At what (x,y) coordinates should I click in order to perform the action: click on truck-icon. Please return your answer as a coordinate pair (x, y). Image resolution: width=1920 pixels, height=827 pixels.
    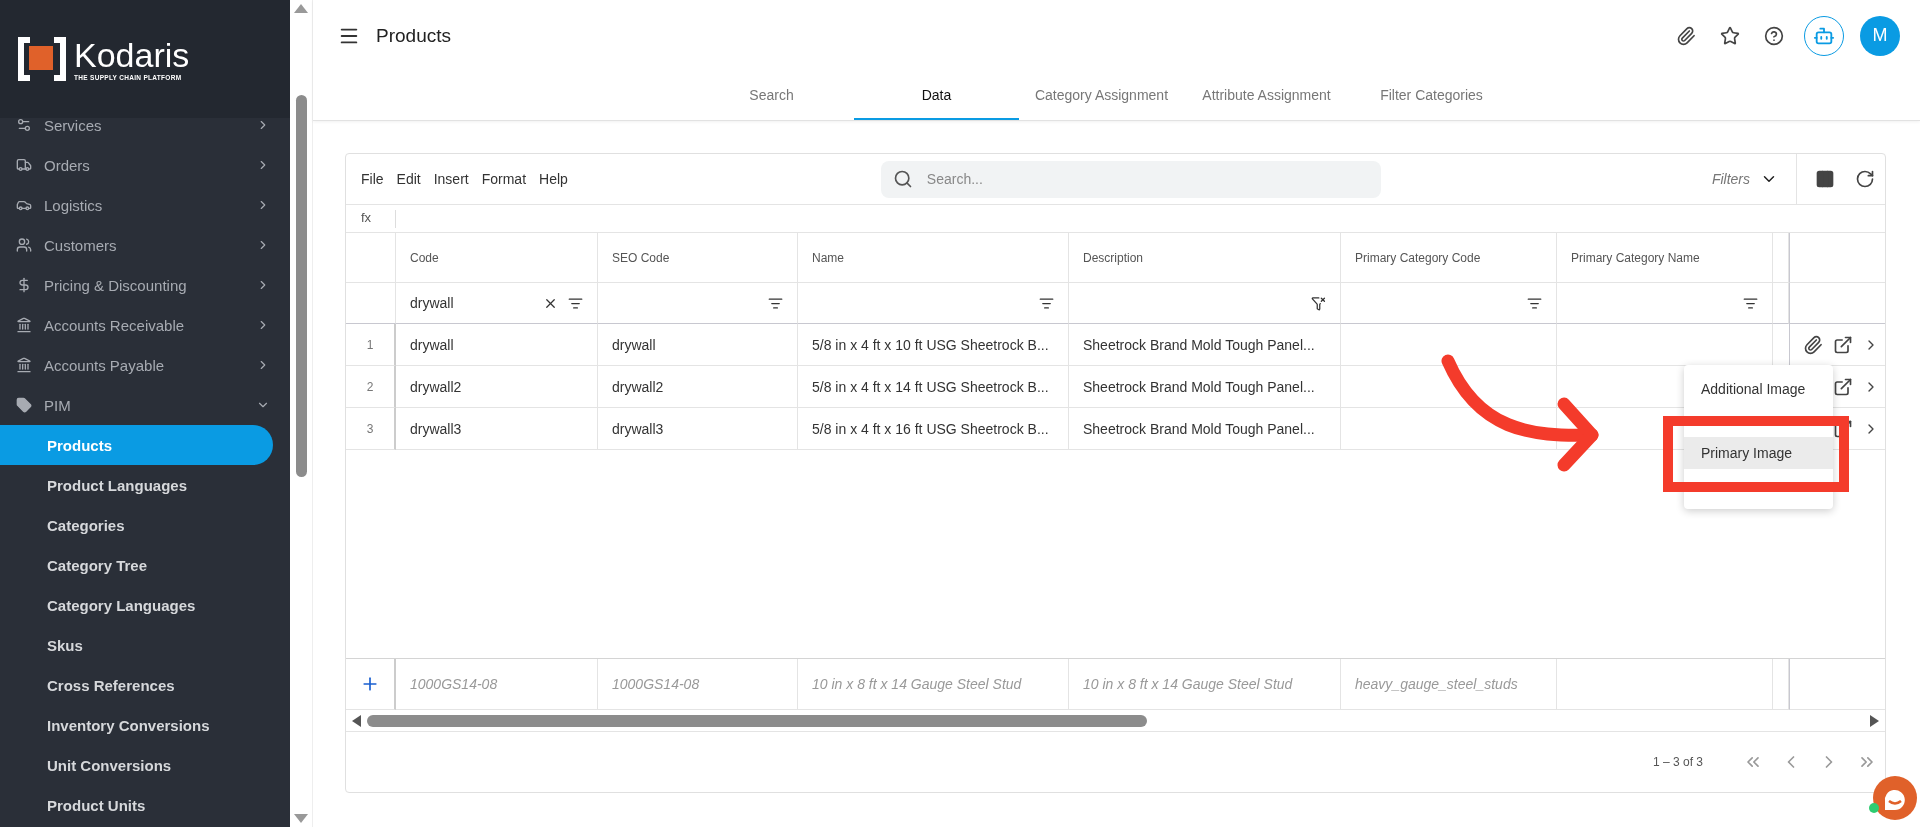
    Looking at the image, I should click on (24, 165).